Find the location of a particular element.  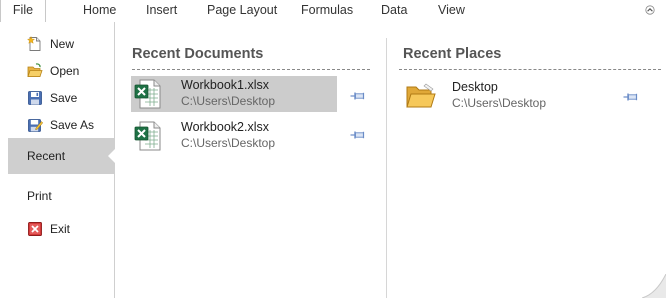

new-document-icon is located at coordinates (34, 43).